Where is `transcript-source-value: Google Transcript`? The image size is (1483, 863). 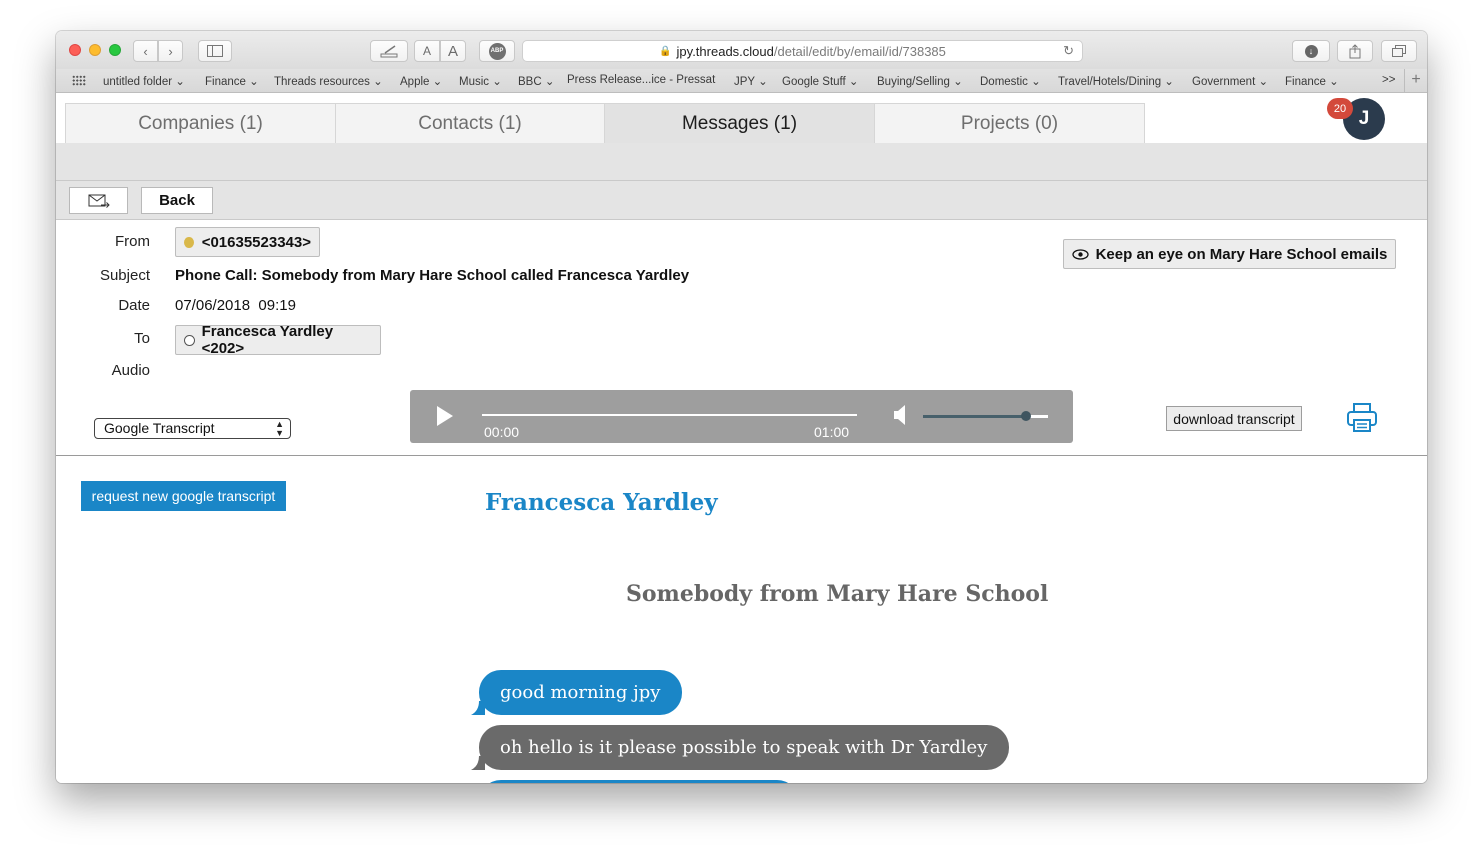
transcript-source-value: Google Transcript is located at coordinates (159, 428).